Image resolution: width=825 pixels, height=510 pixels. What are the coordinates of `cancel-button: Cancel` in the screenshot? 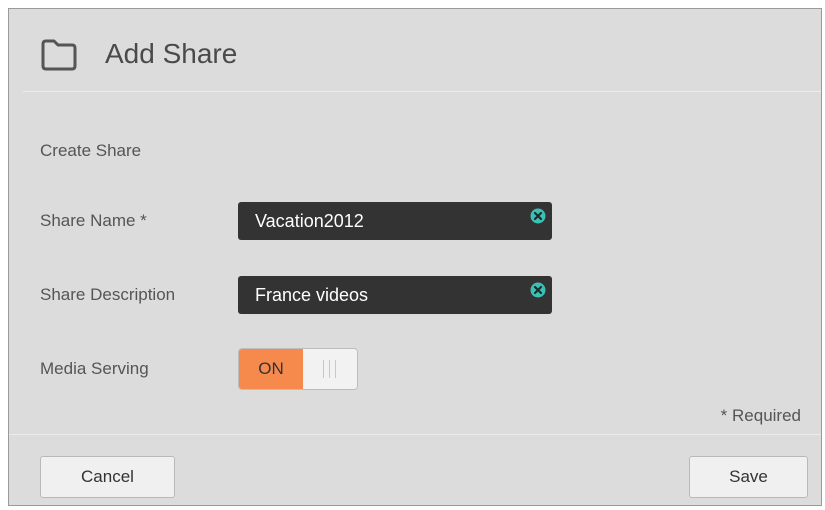 It's located at (107, 477).